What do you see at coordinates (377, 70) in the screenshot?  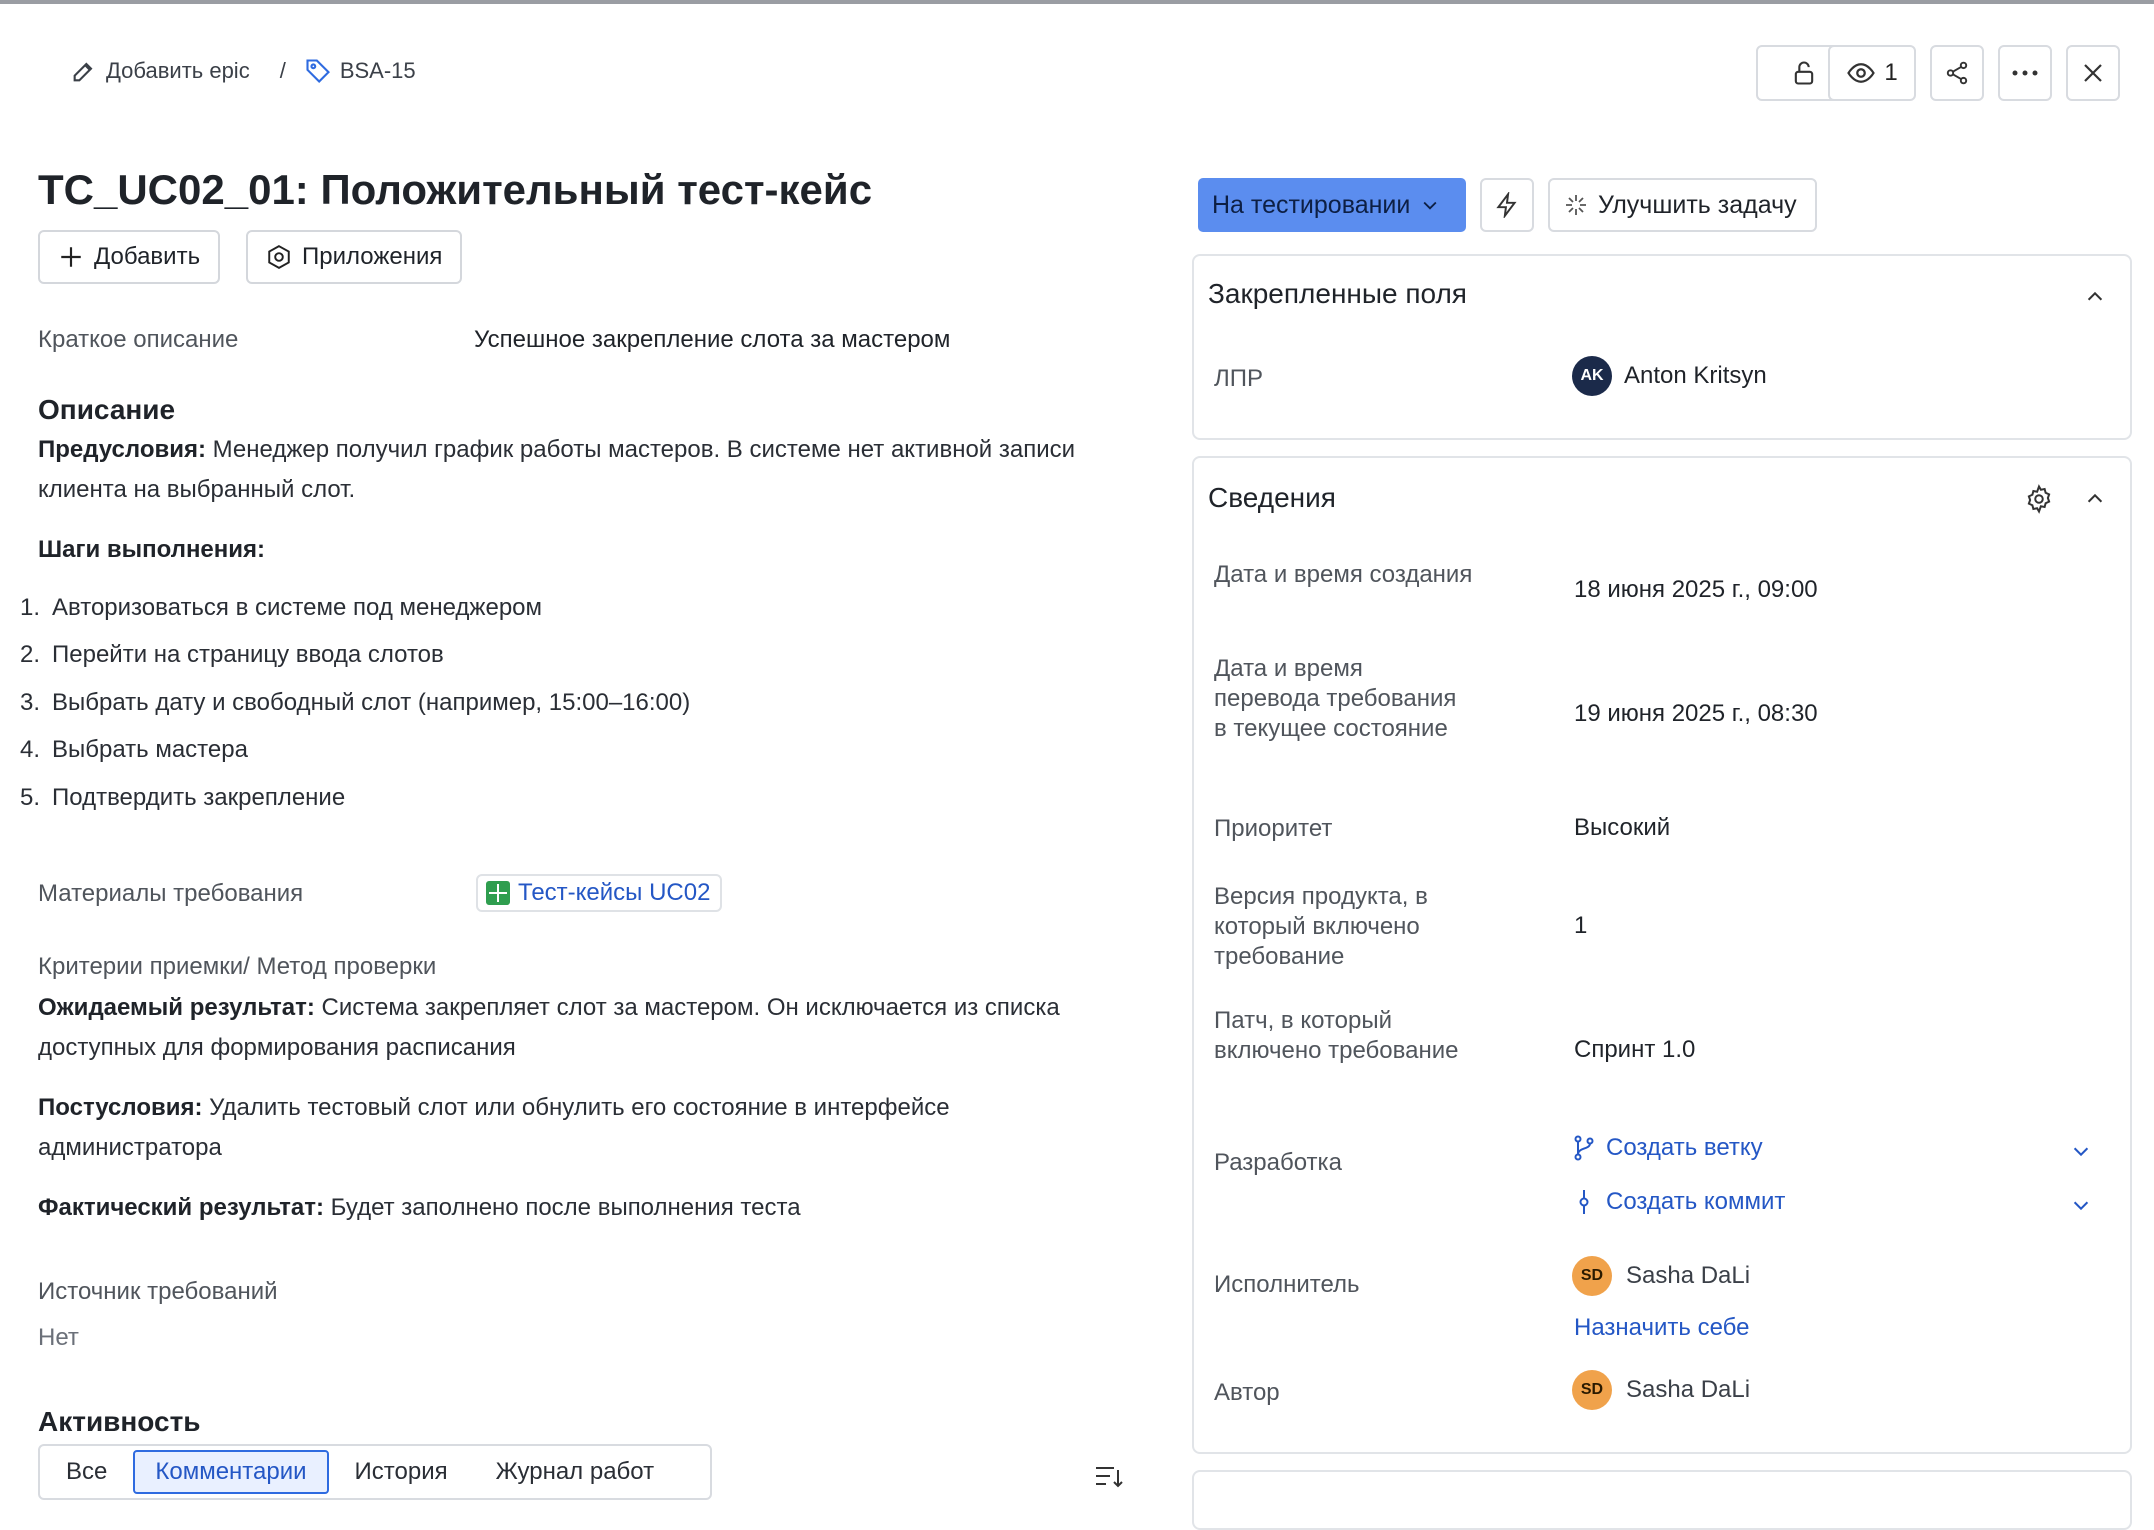 I see `issue-key-label: BSA-15` at bounding box center [377, 70].